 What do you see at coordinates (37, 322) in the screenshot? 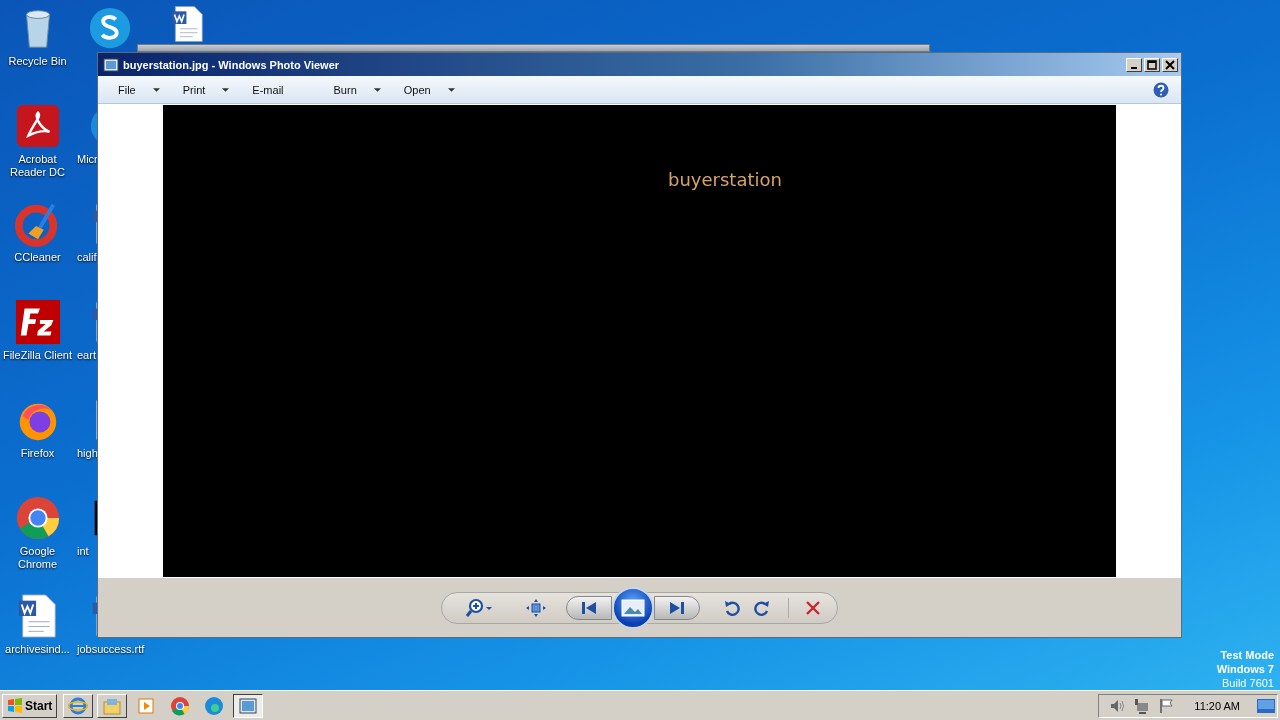
I see `letters-tile-icon` at bounding box center [37, 322].